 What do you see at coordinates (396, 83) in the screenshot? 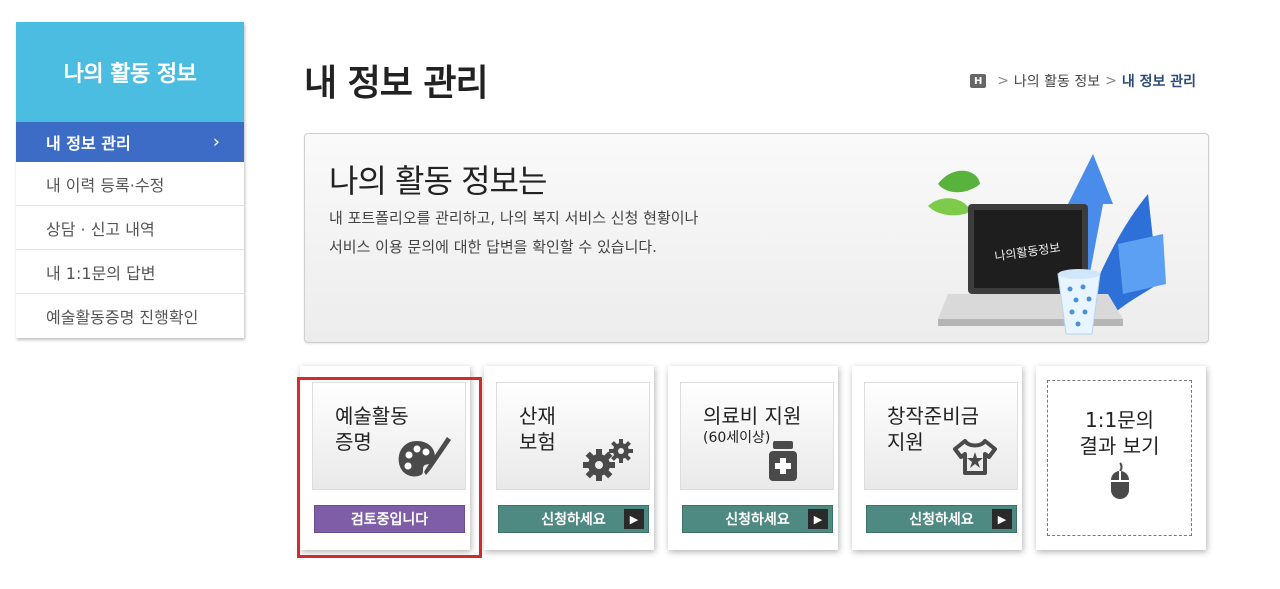
I see `page-title: 내 정보 관리` at bounding box center [396, 83].